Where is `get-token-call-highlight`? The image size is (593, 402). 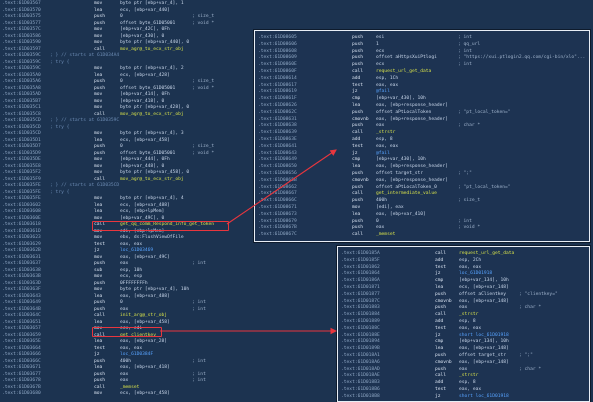 get-token-call-highlight is located at coordinates (160, 226).